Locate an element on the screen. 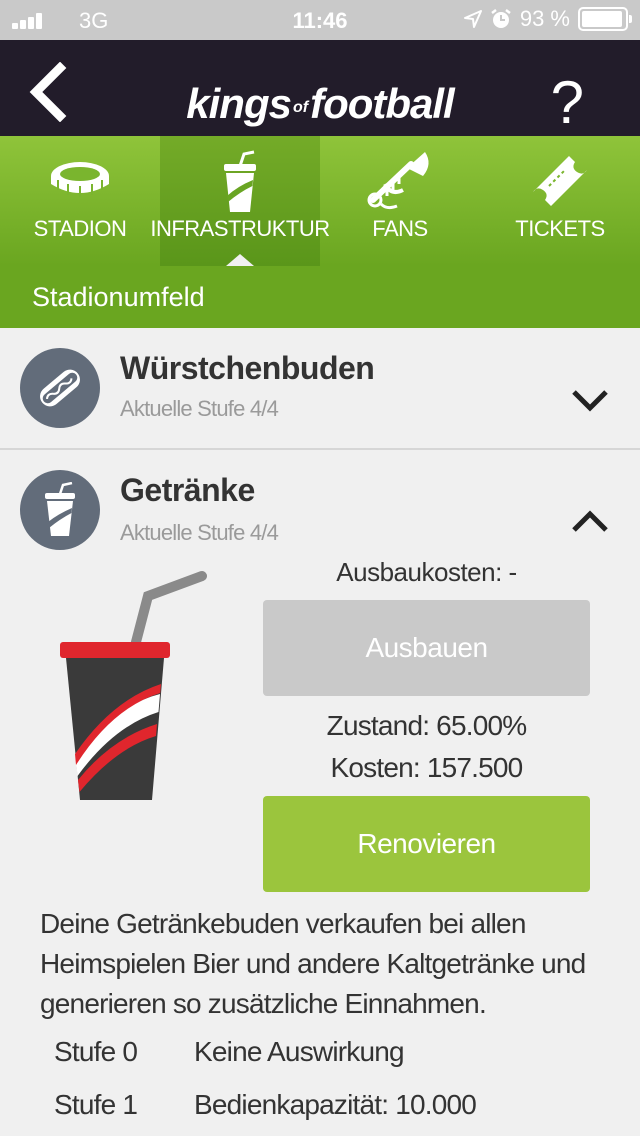 Image resolution: width=640 pixels, height=1136 pixels. logo-kings: kings is located at coordinates (239, 103).